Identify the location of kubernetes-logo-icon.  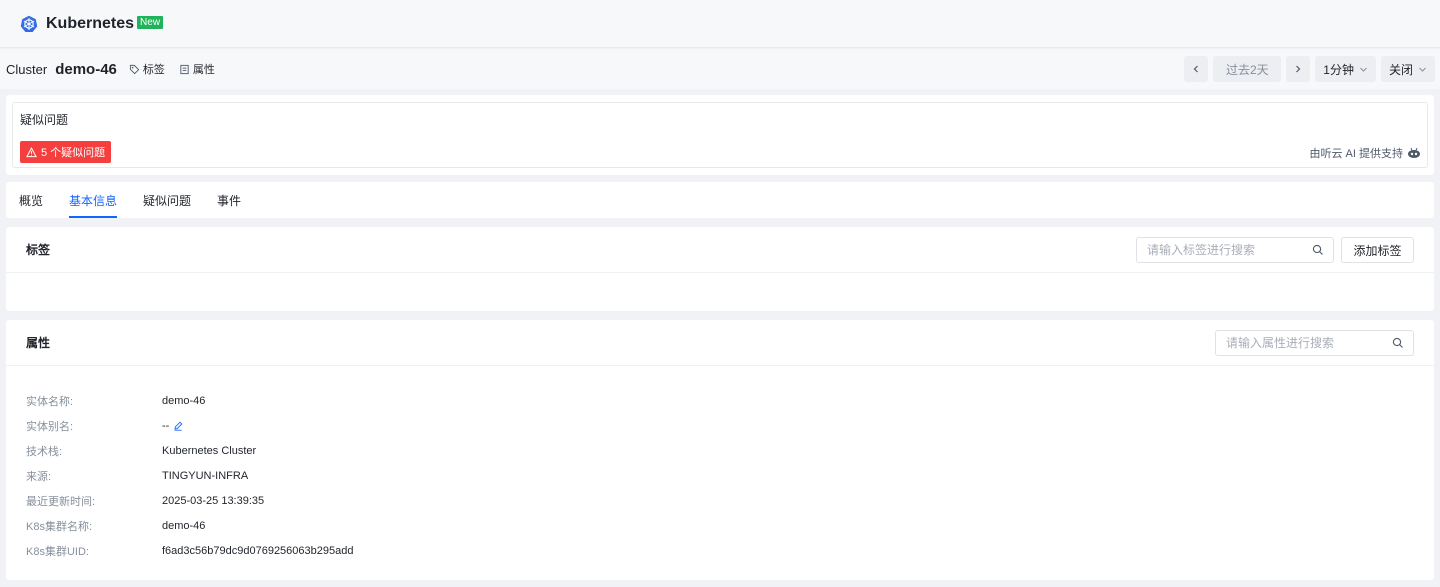
(29, 23).